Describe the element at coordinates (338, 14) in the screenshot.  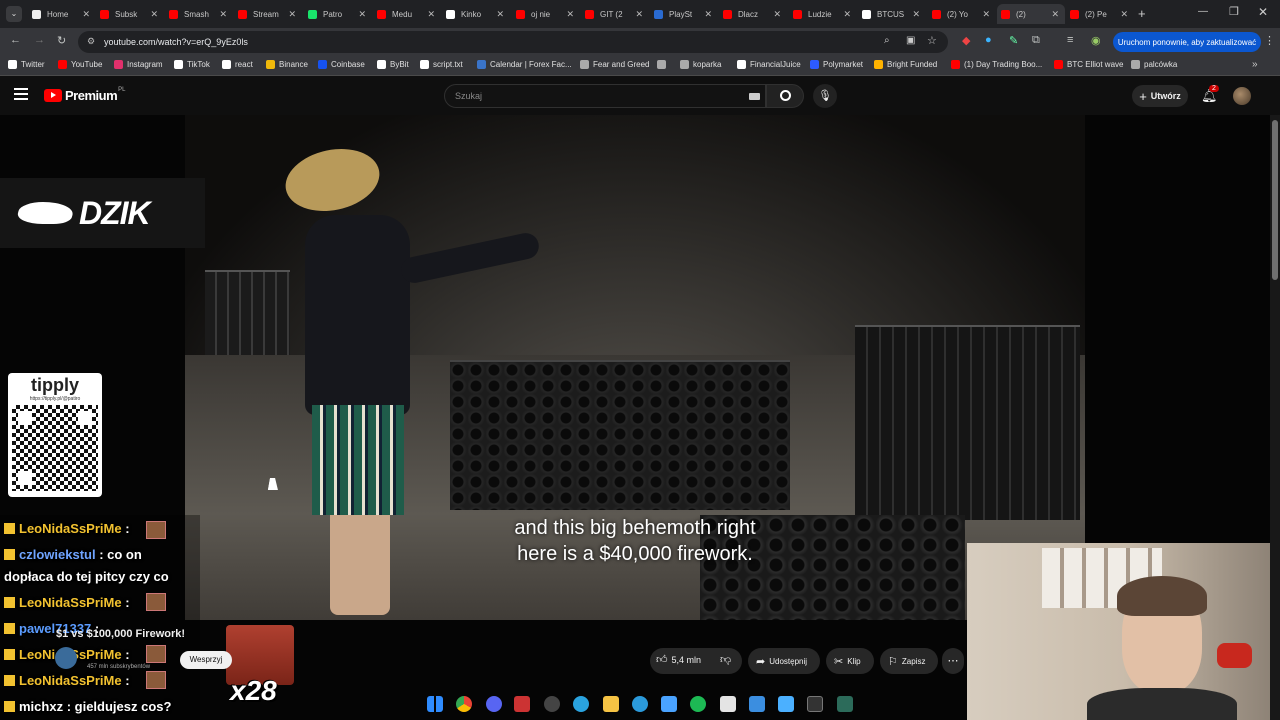
I see `browser-tab: Patro ✕` at that location.